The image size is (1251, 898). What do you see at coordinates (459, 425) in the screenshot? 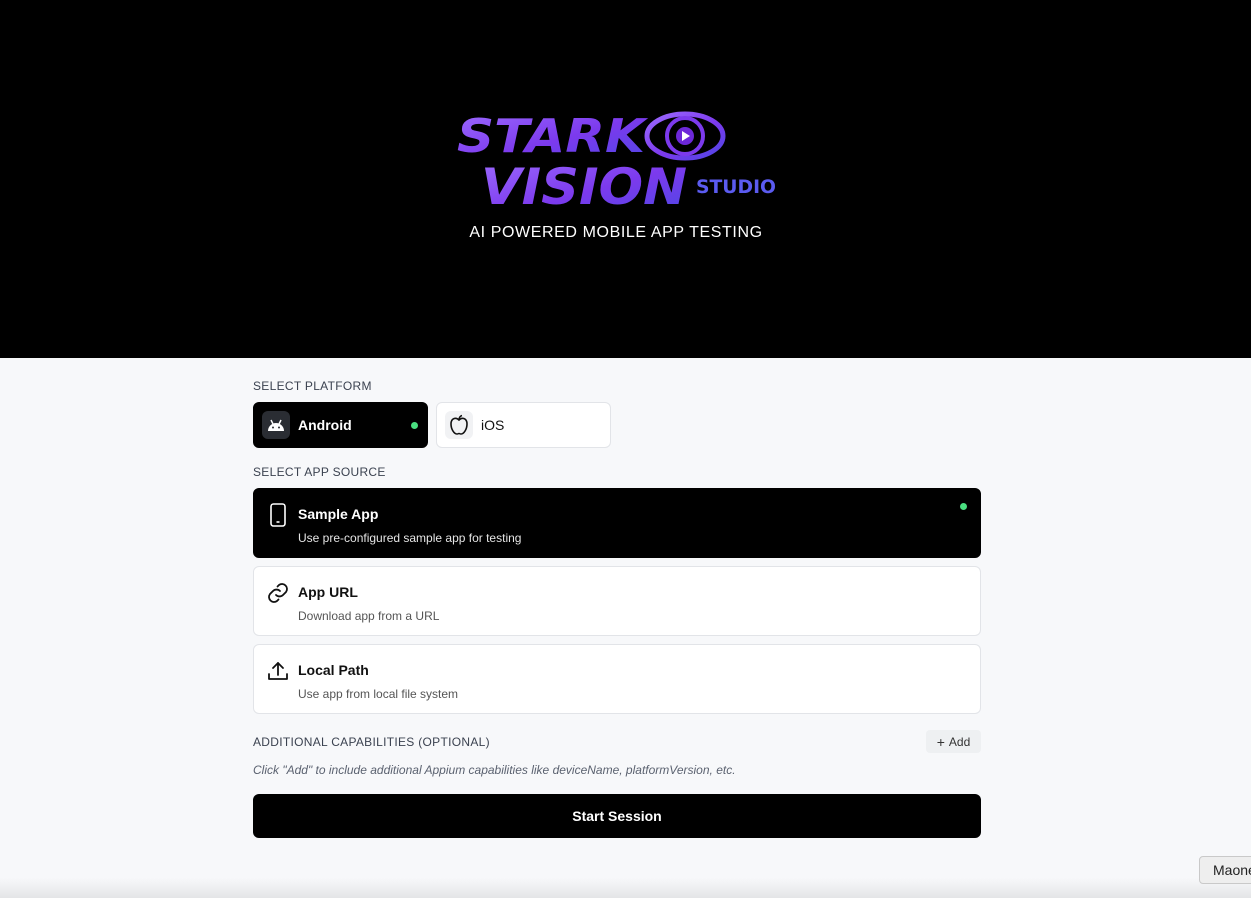
I see `apple-icon` at bounding box center [459, 425].